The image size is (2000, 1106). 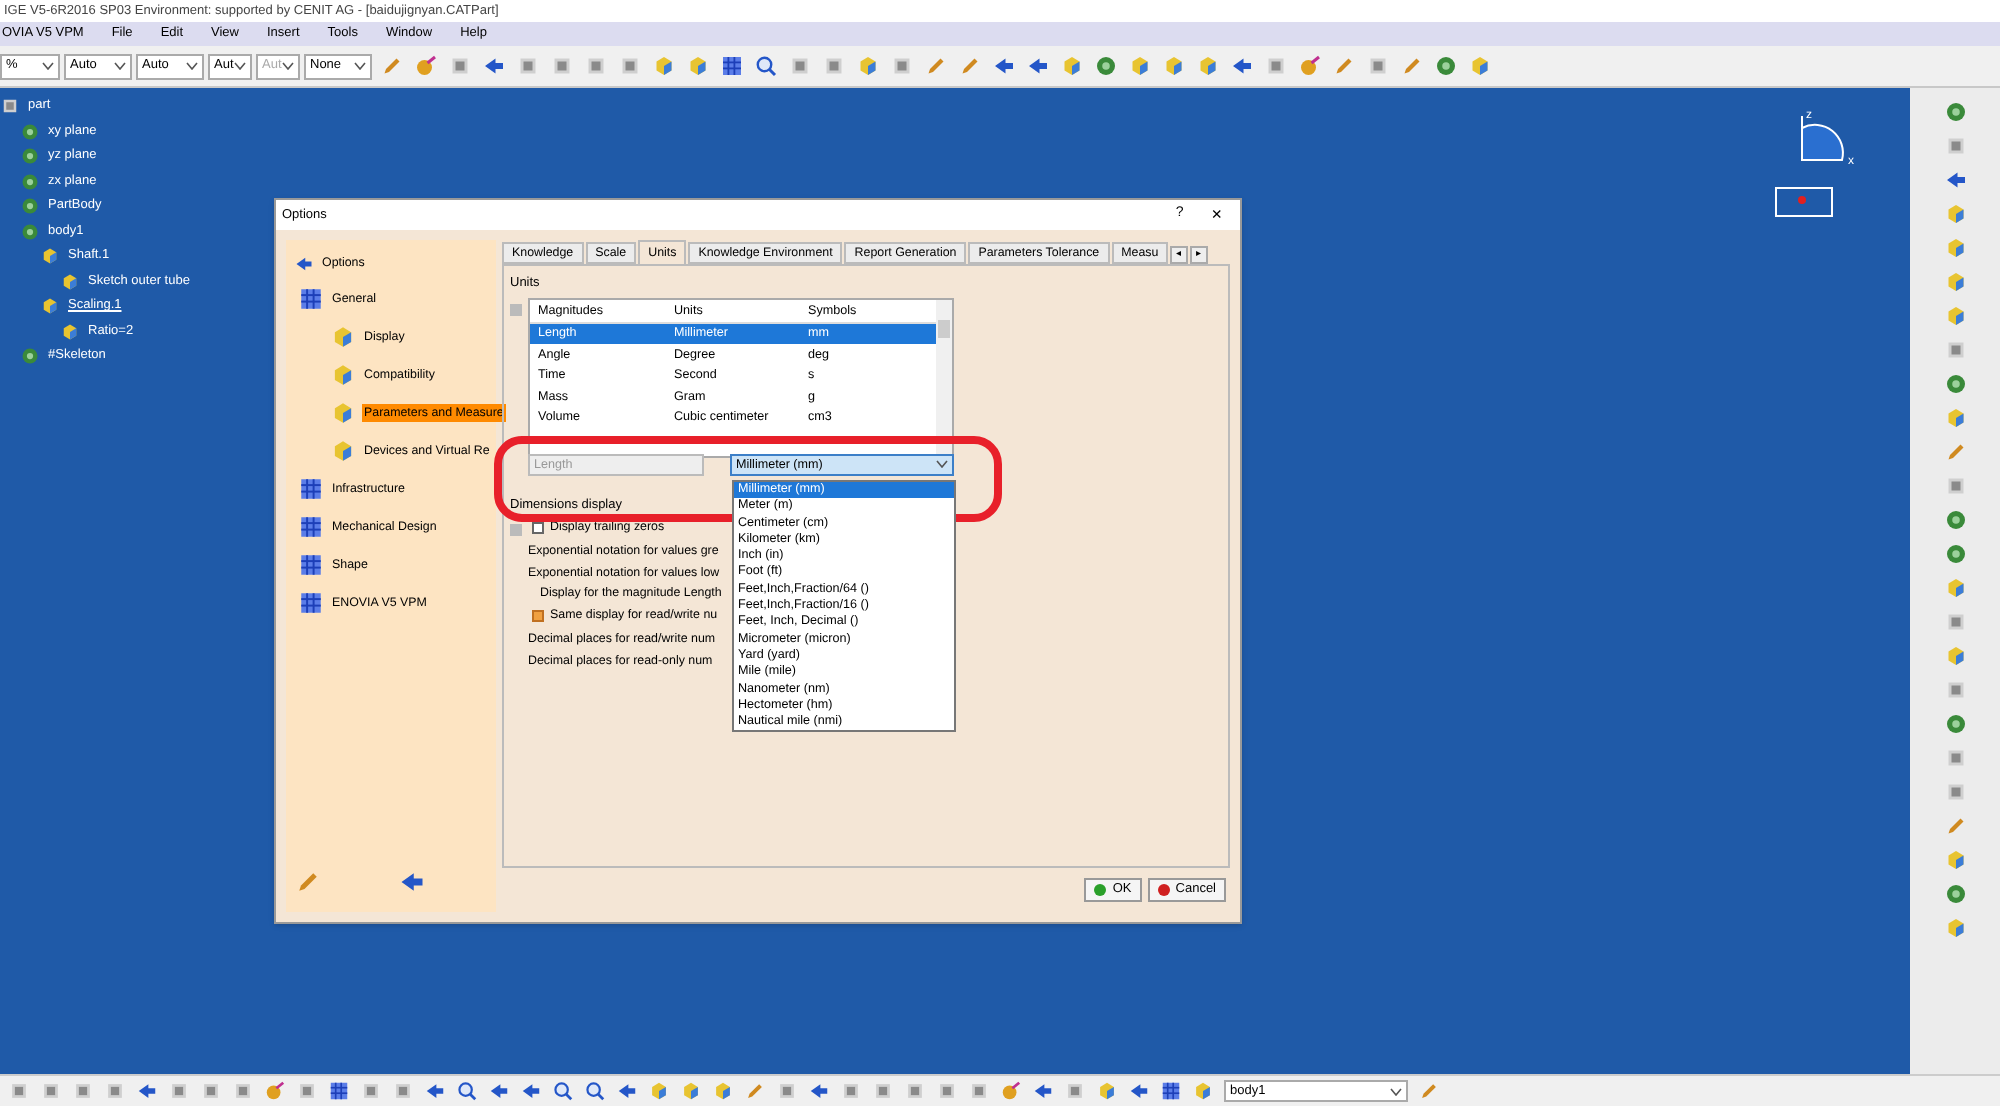 What do you see at coordinates (944, 377) in the screenshot?
I see `scrollbar` at bounding box center [944, 377].